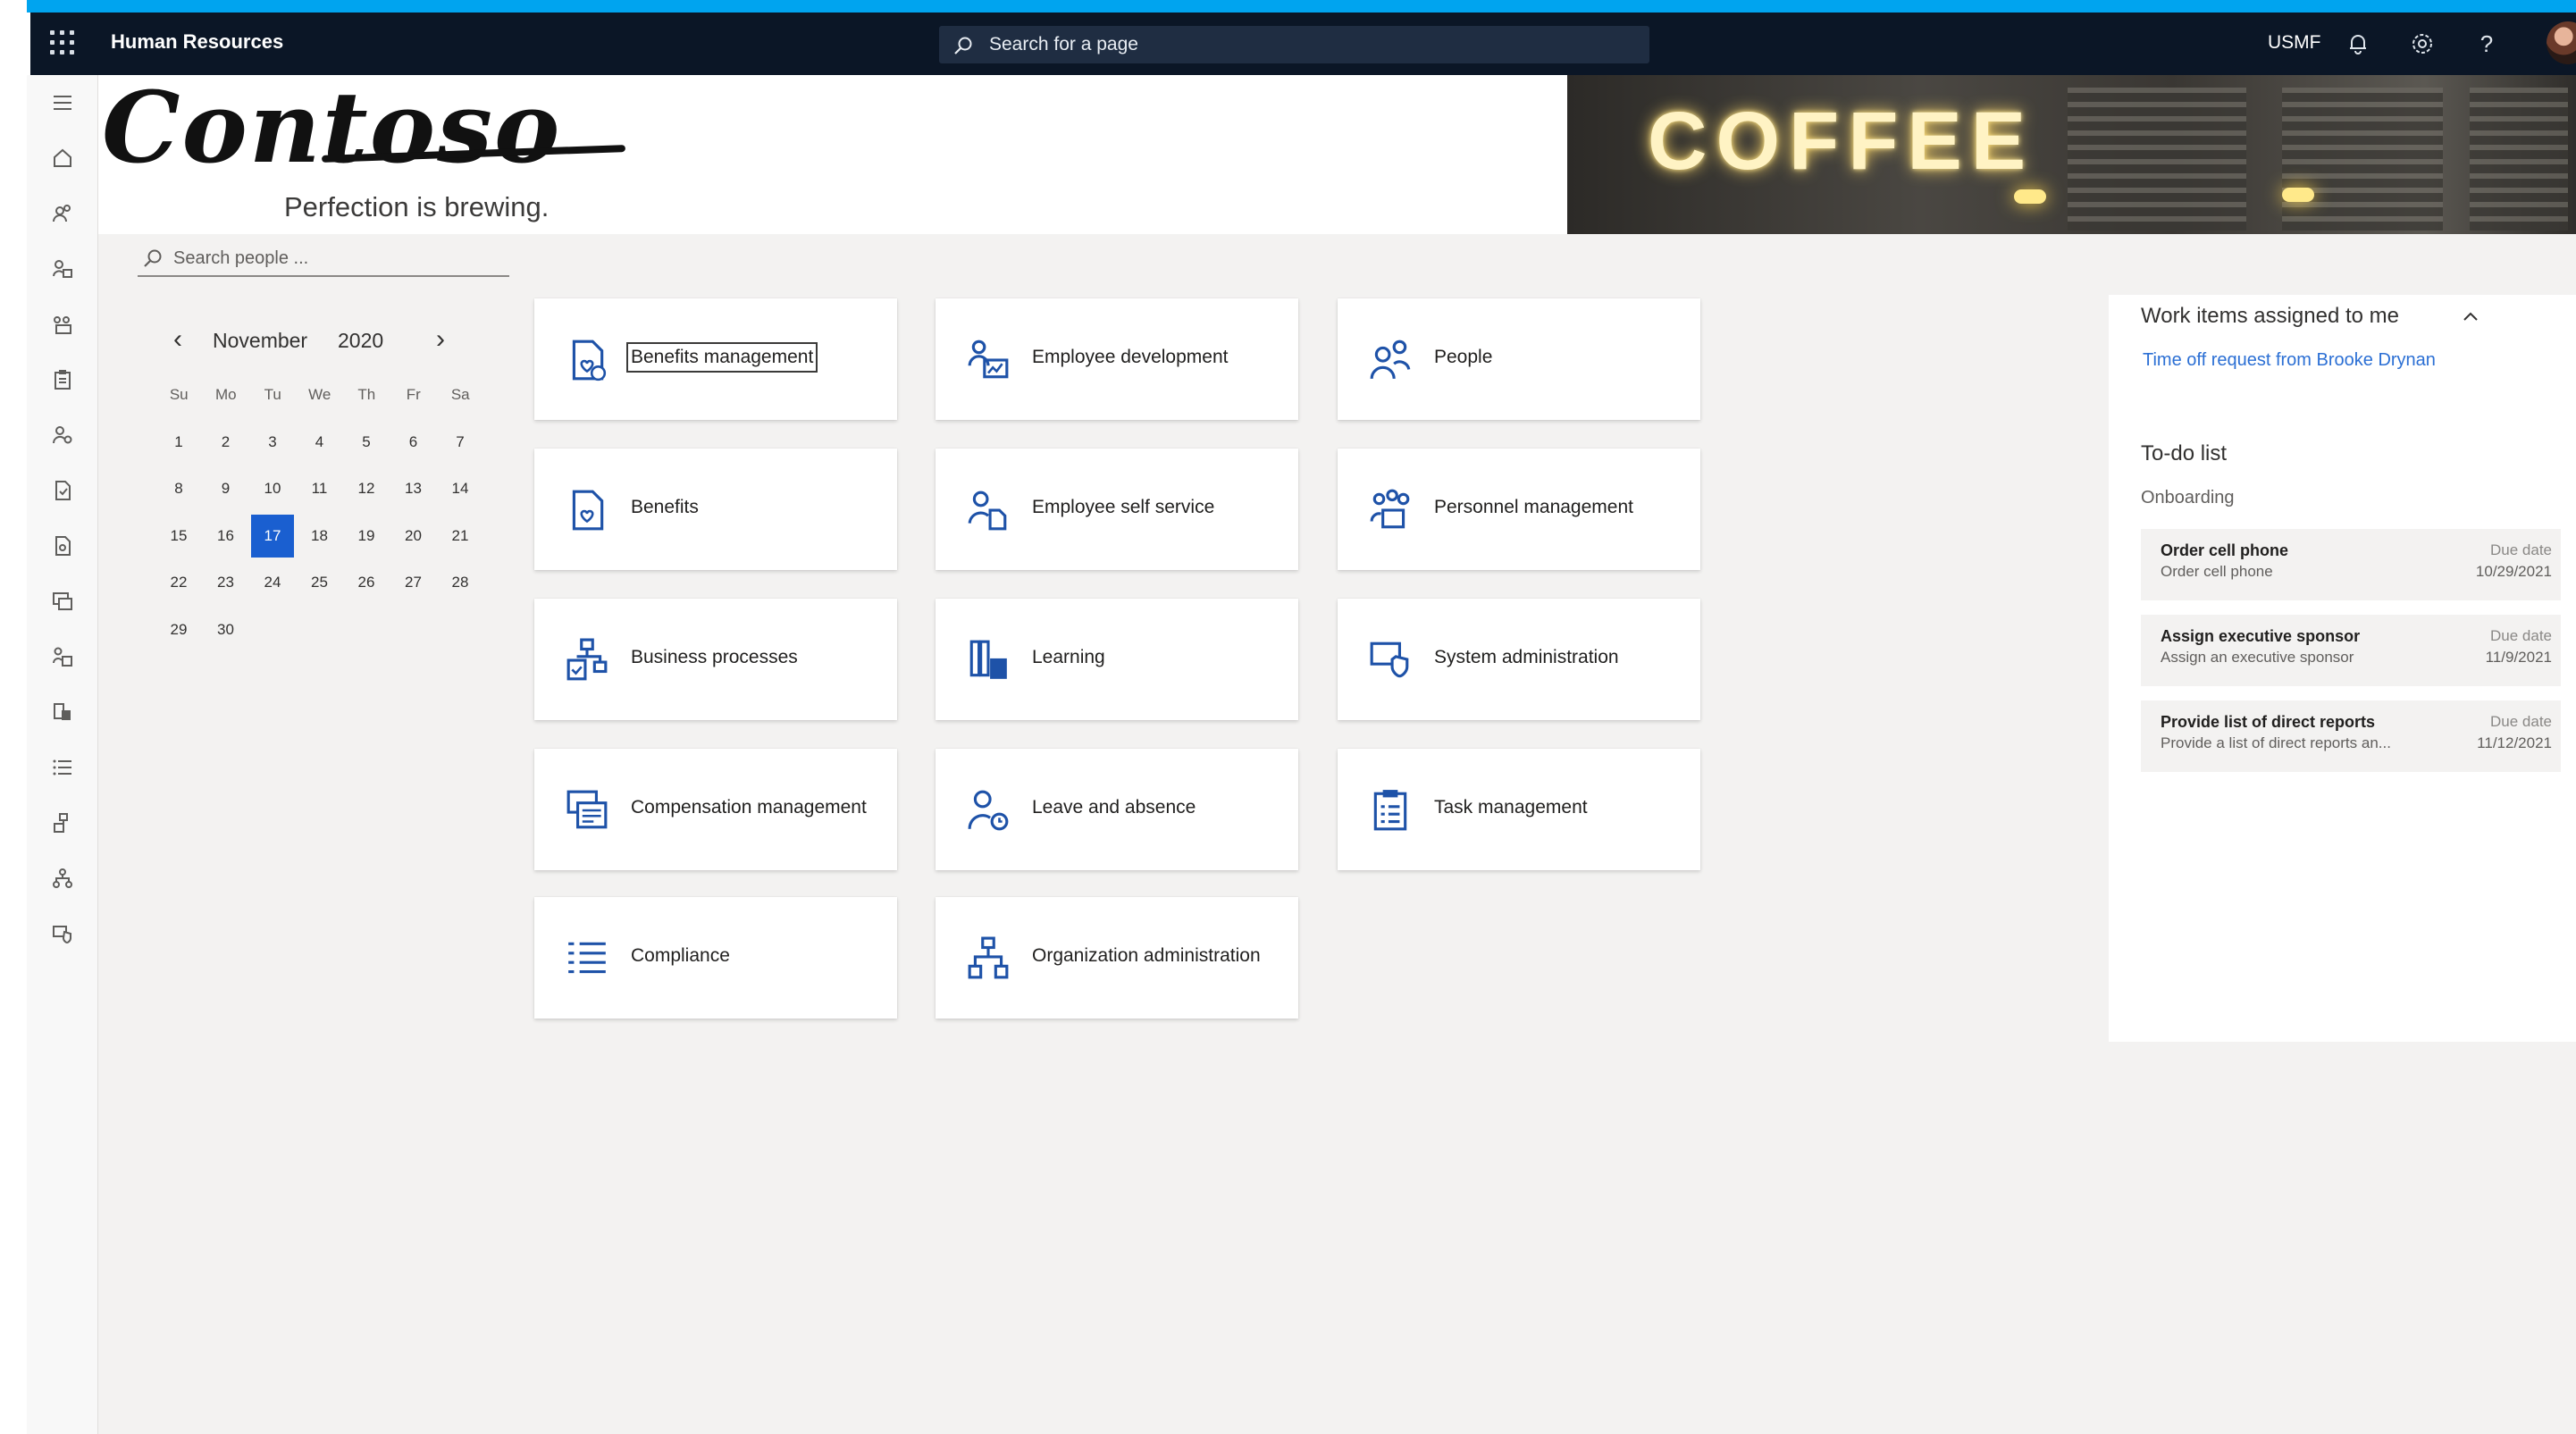  I want to click on calendar-day: 8, so click(178, 489).